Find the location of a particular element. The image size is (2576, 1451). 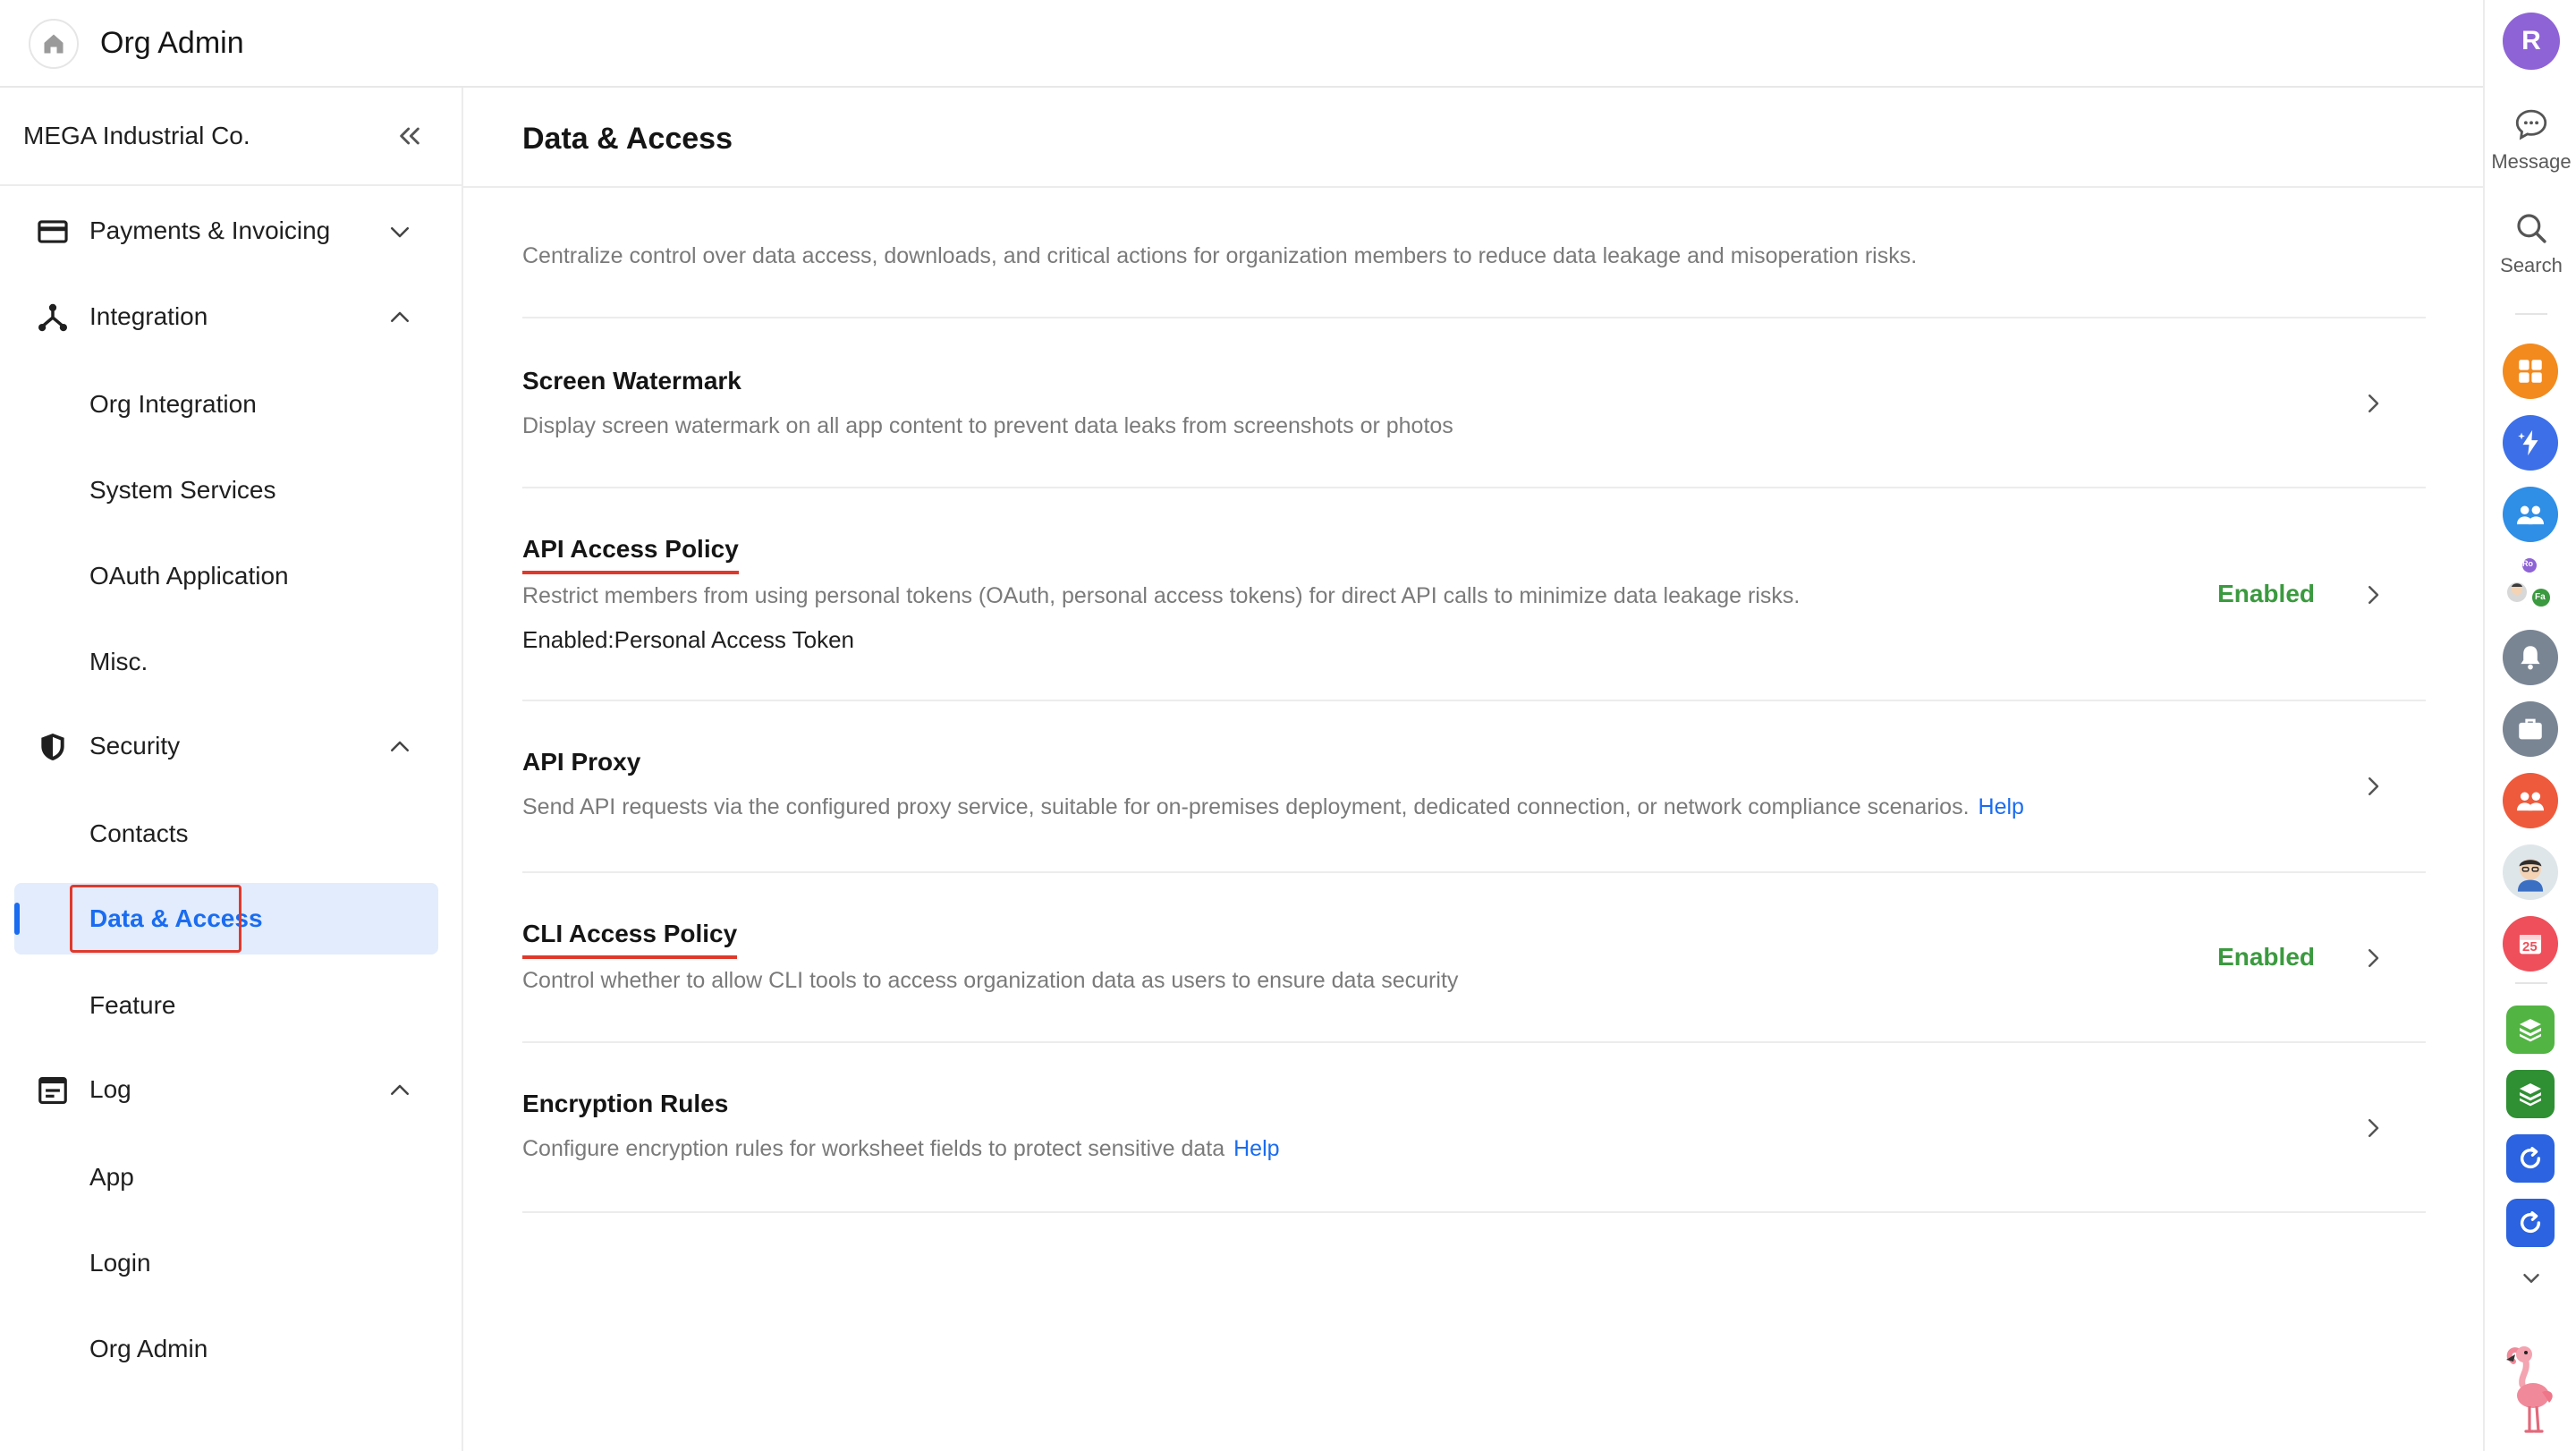

grid-icon is located at coordinates (2530, 371).